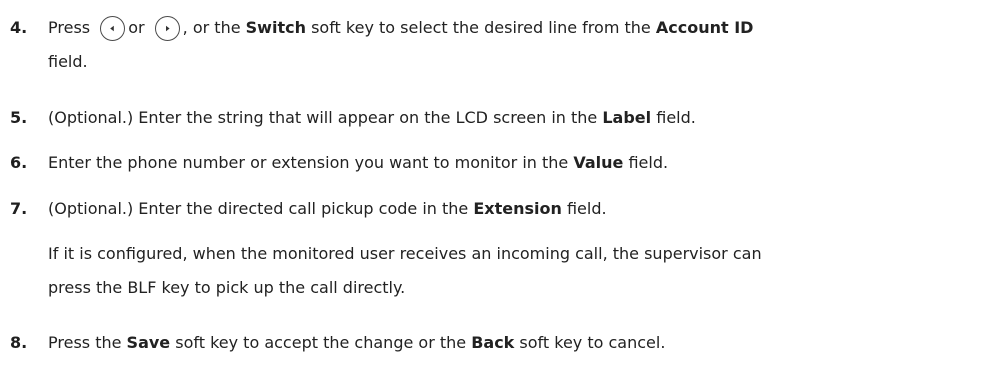  I want to click on step-number: 5., so click(19, 117).